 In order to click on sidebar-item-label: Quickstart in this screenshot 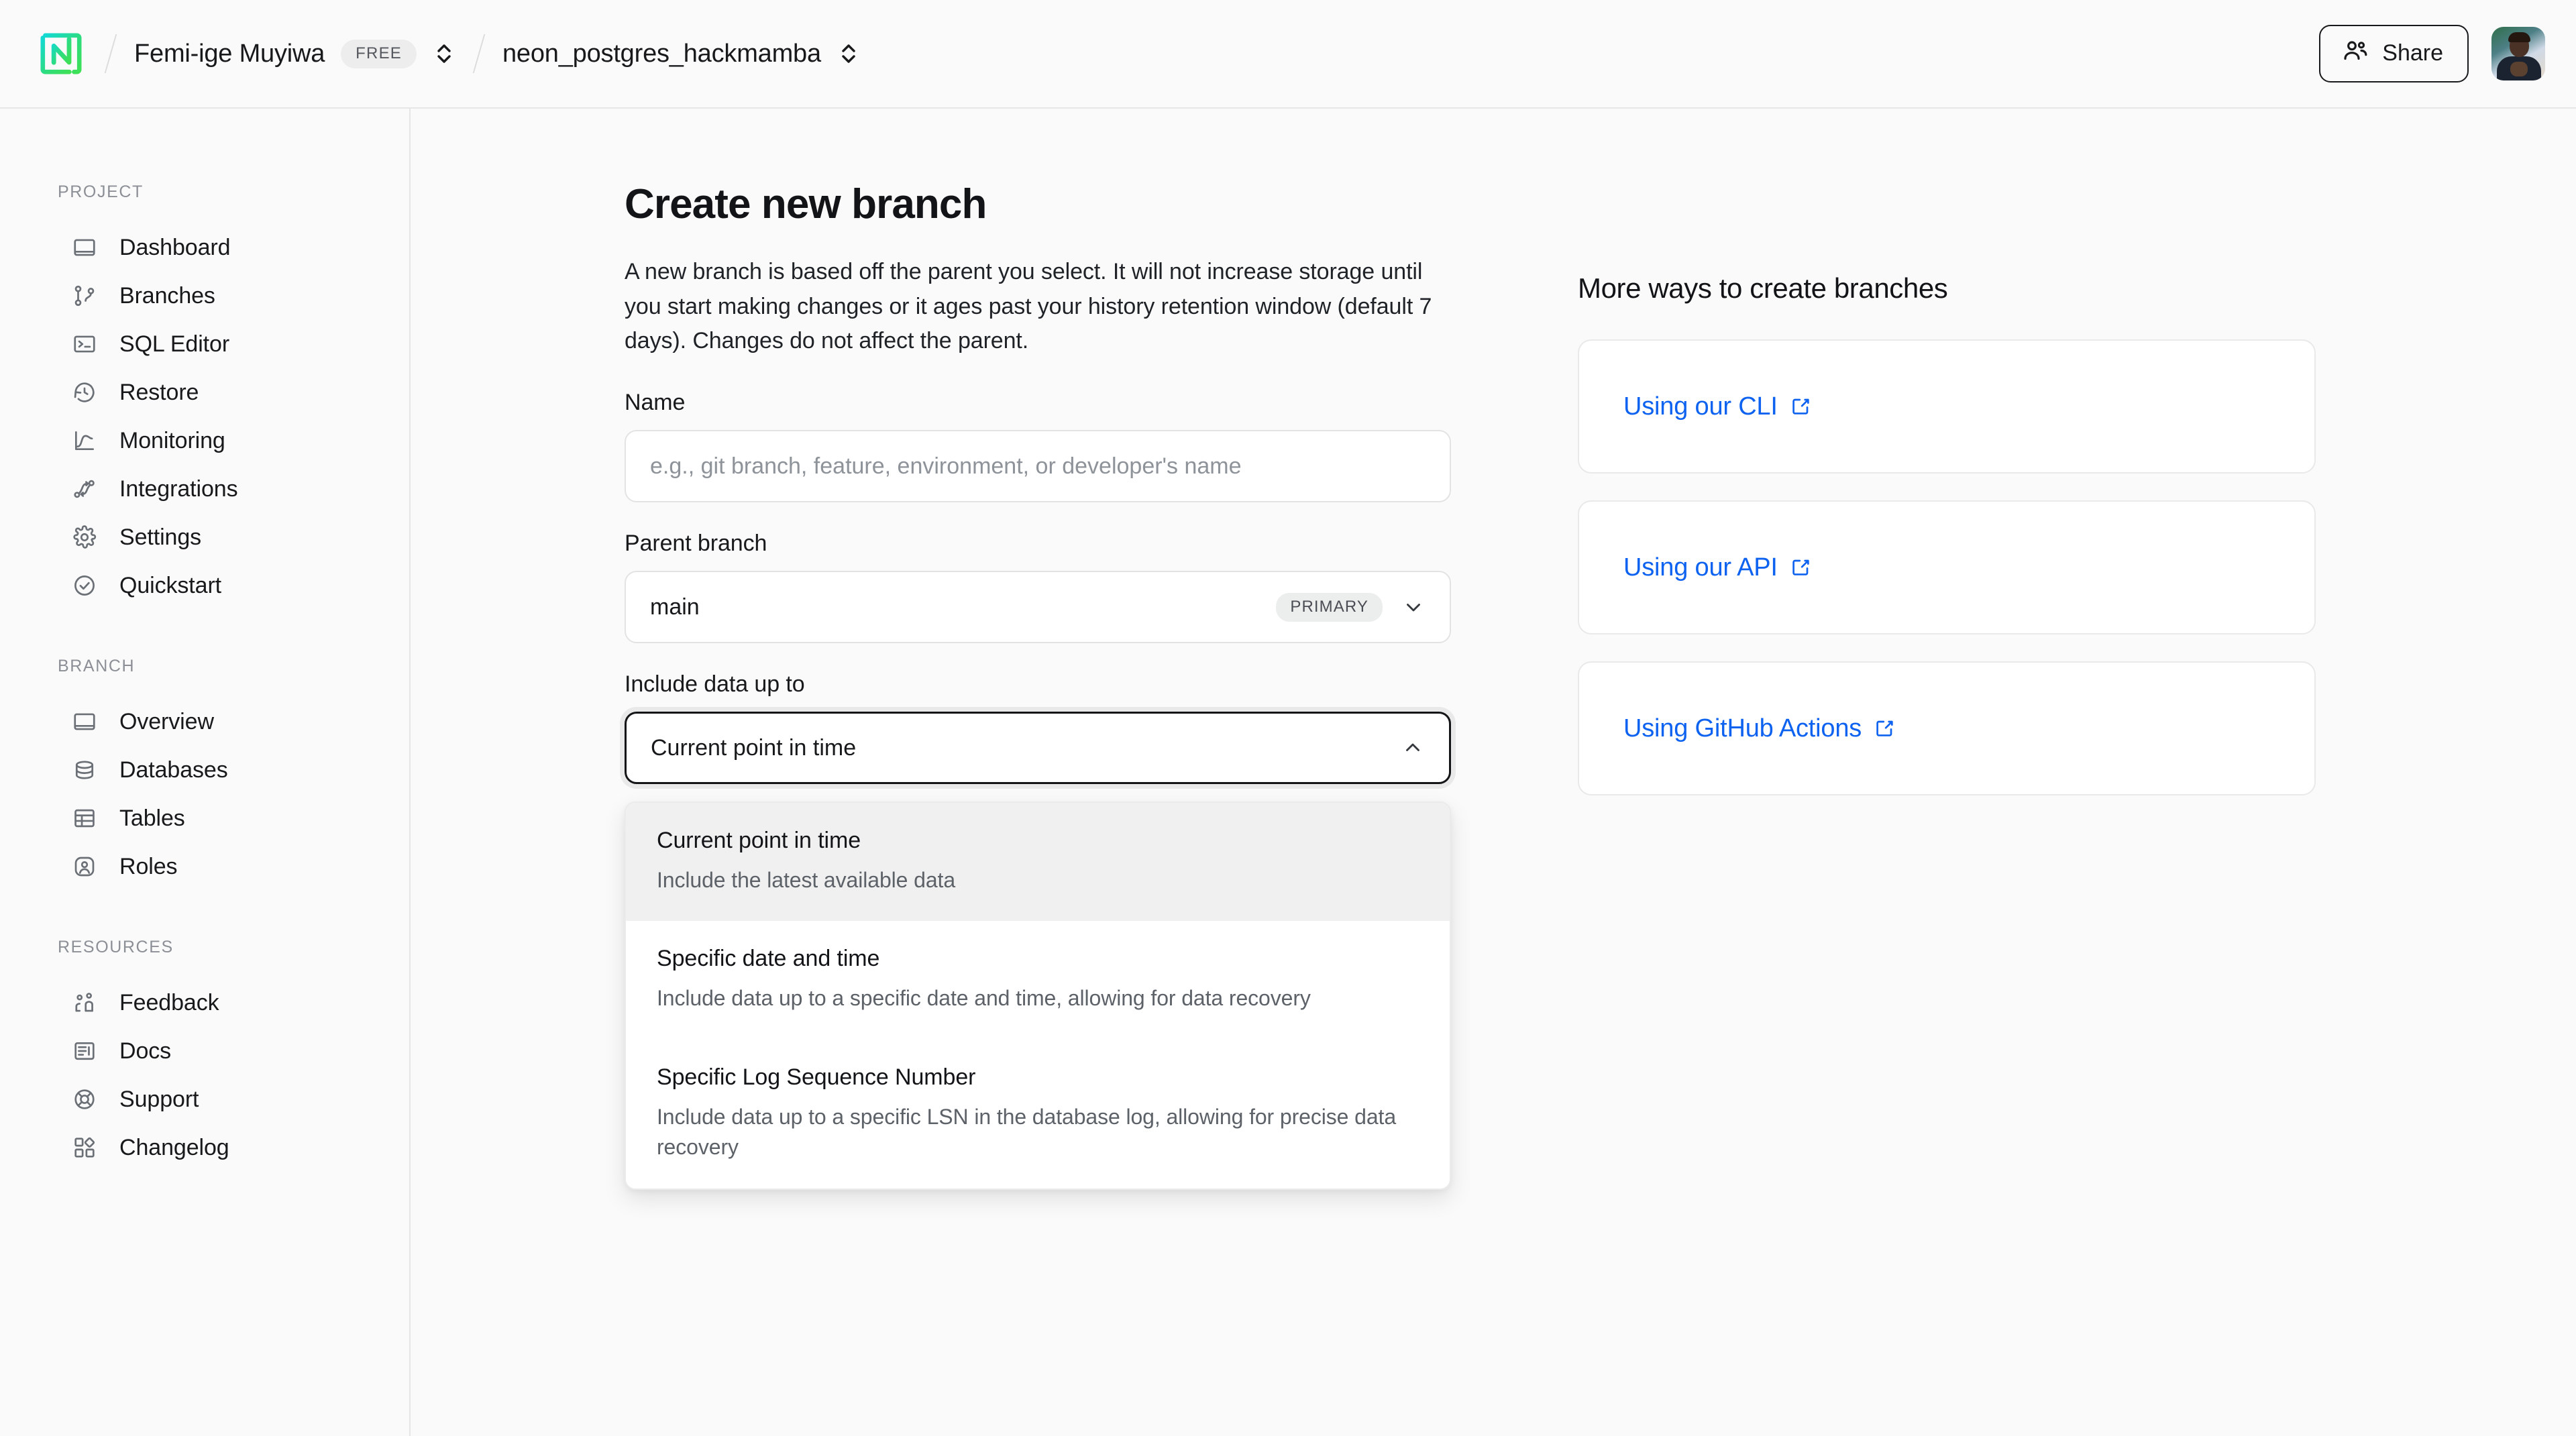, I will do `click(170, 585)`.